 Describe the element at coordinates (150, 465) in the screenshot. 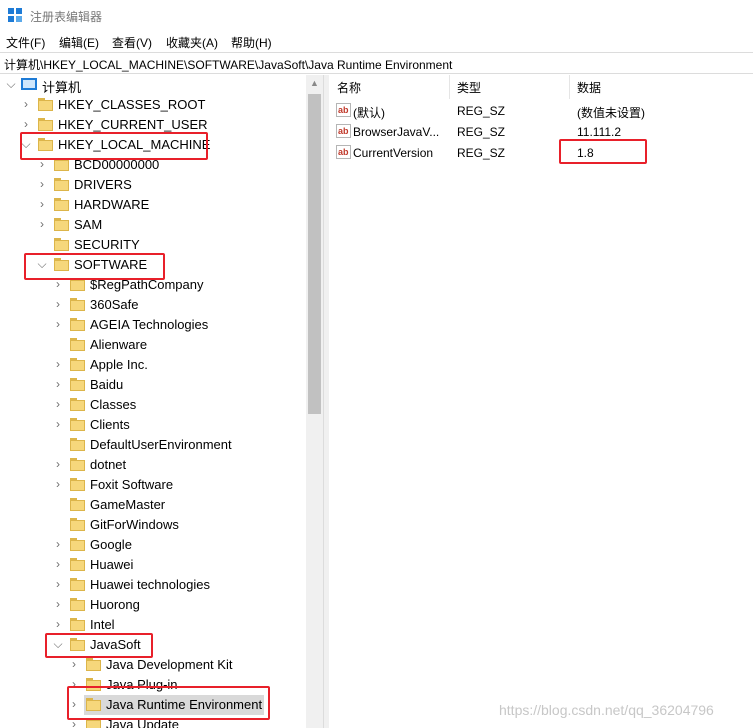

I see `tree-item: › dotnet` at that location.